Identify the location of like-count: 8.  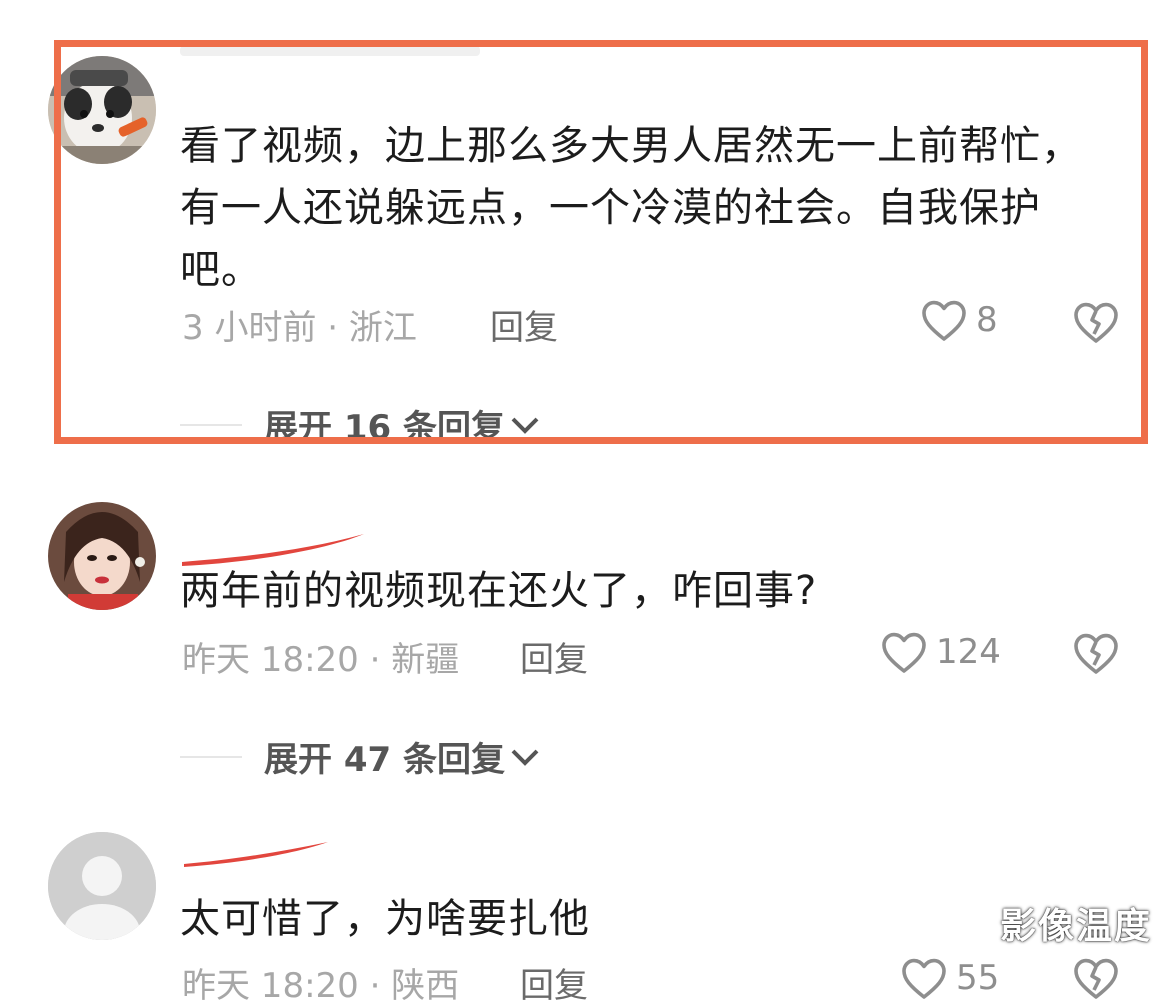
(987, 320).